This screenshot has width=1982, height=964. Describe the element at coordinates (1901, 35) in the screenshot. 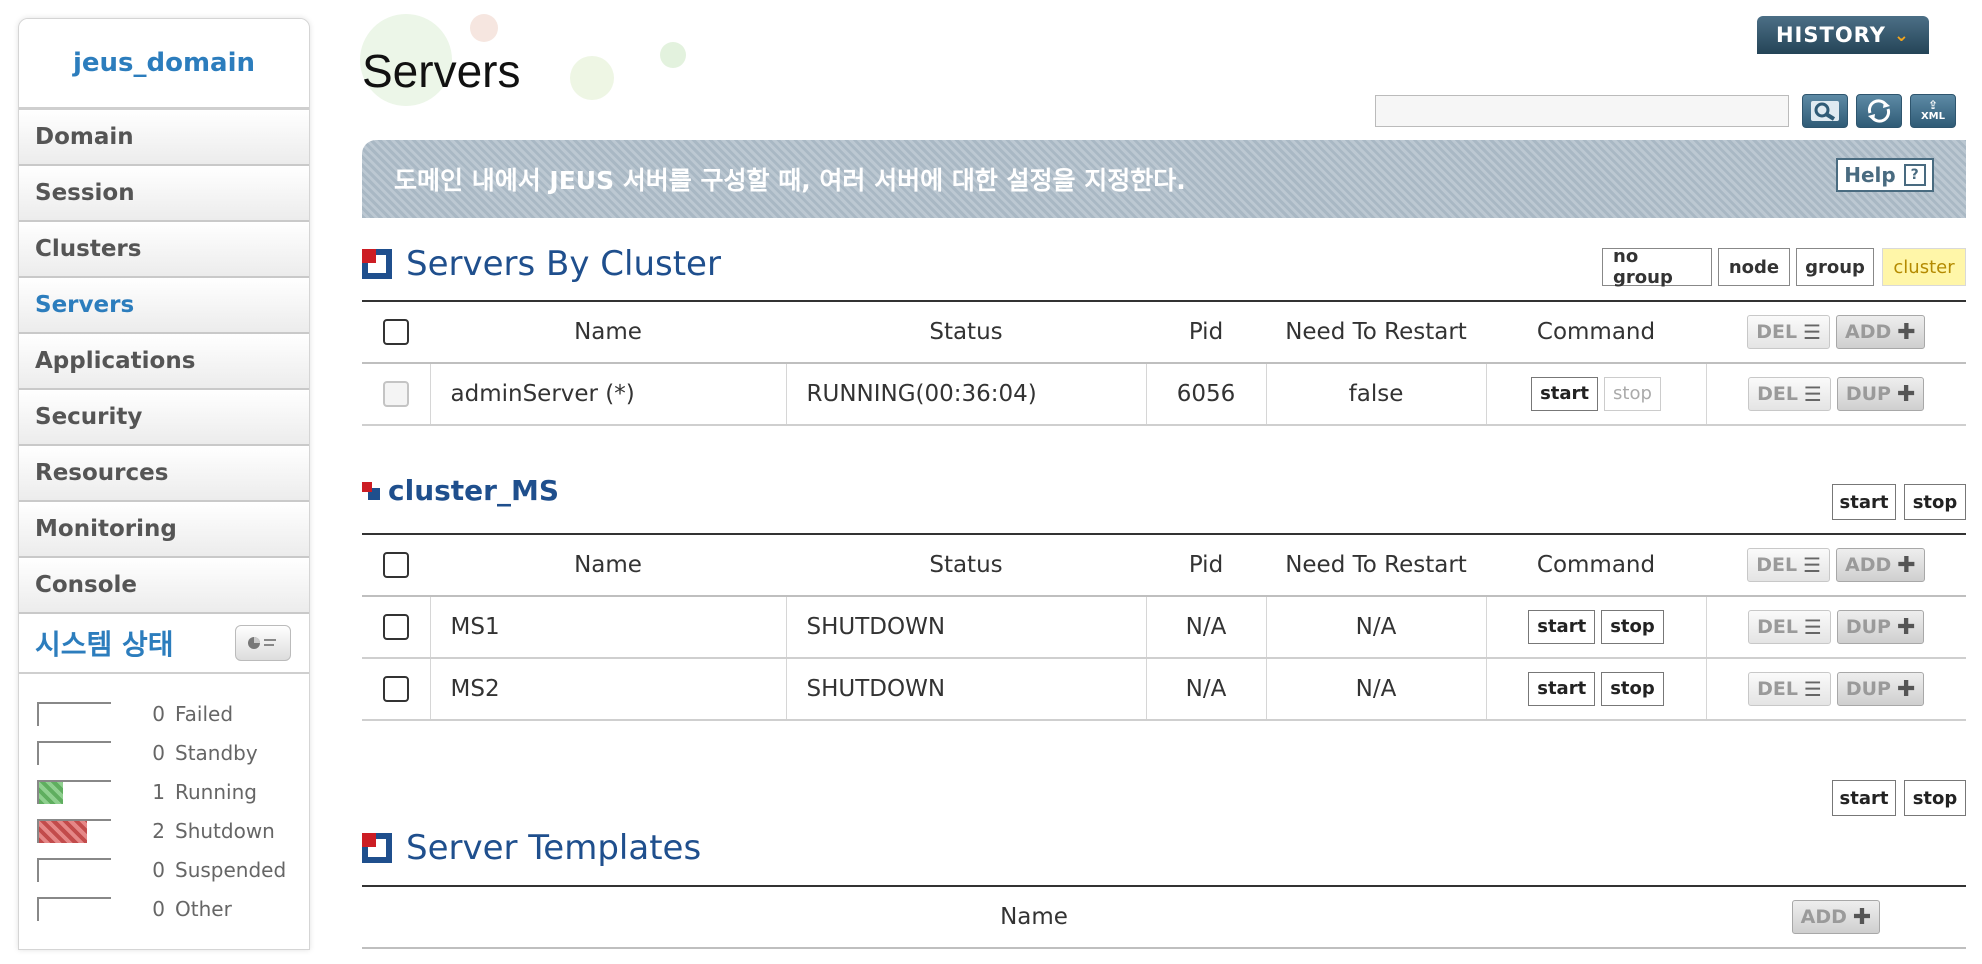

I see `chevron-down-icon: ⌄` at that location.